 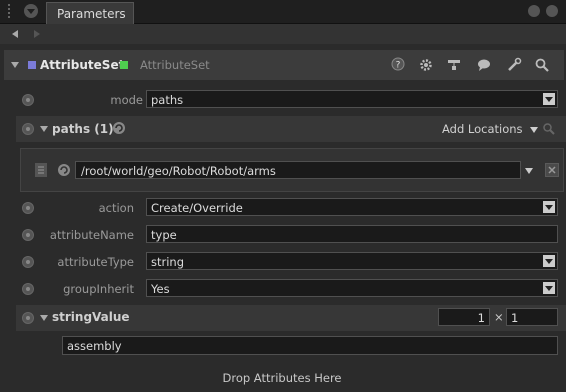 What do you see at coordinates (15, 34) in the screenshot?
I see `back-arrow-icon` at bounding box center [15, 34].